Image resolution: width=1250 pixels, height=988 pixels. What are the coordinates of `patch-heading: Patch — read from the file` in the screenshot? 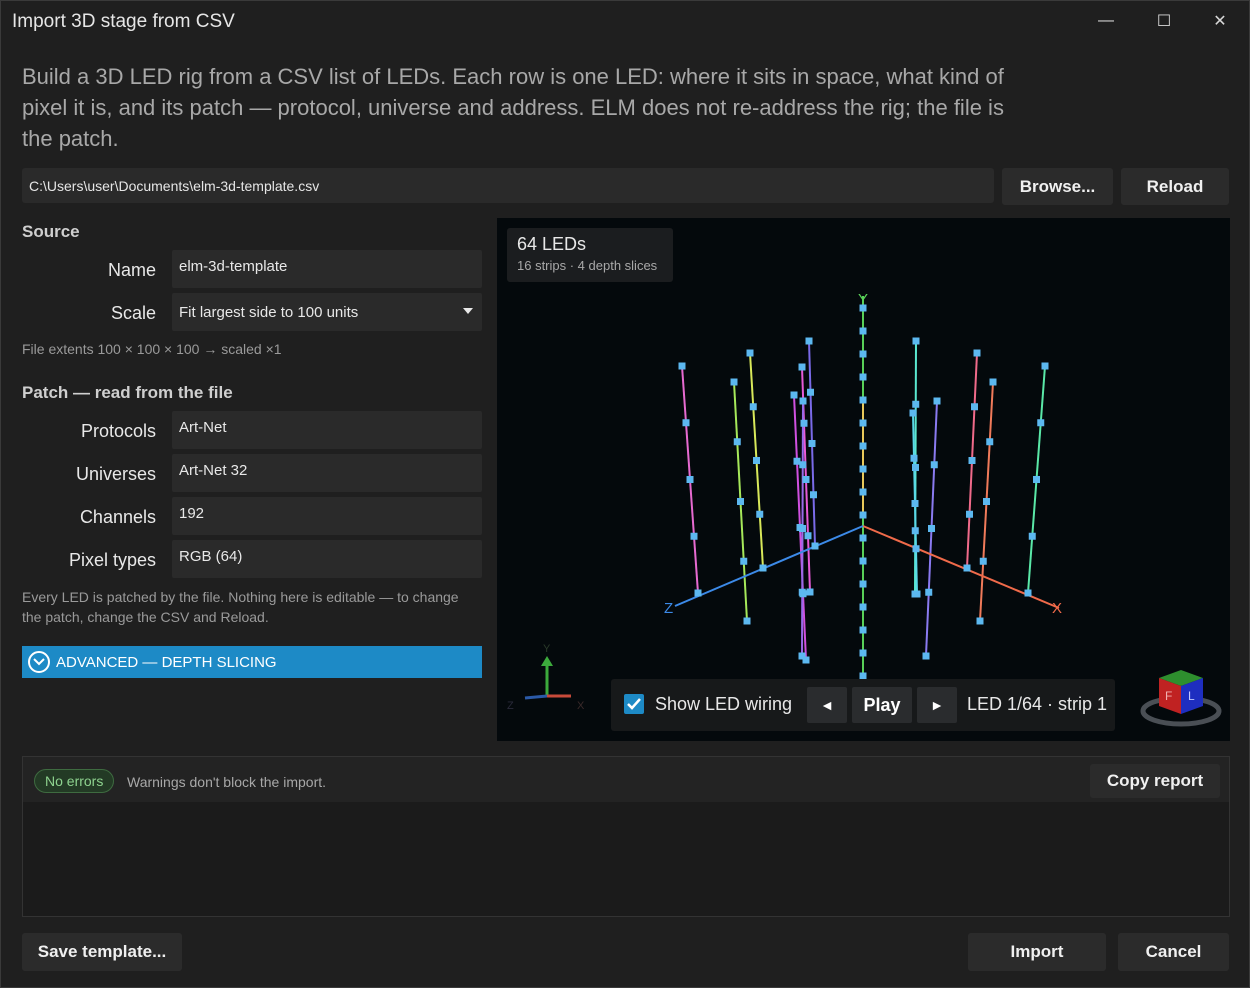 It's located at (127, 392).